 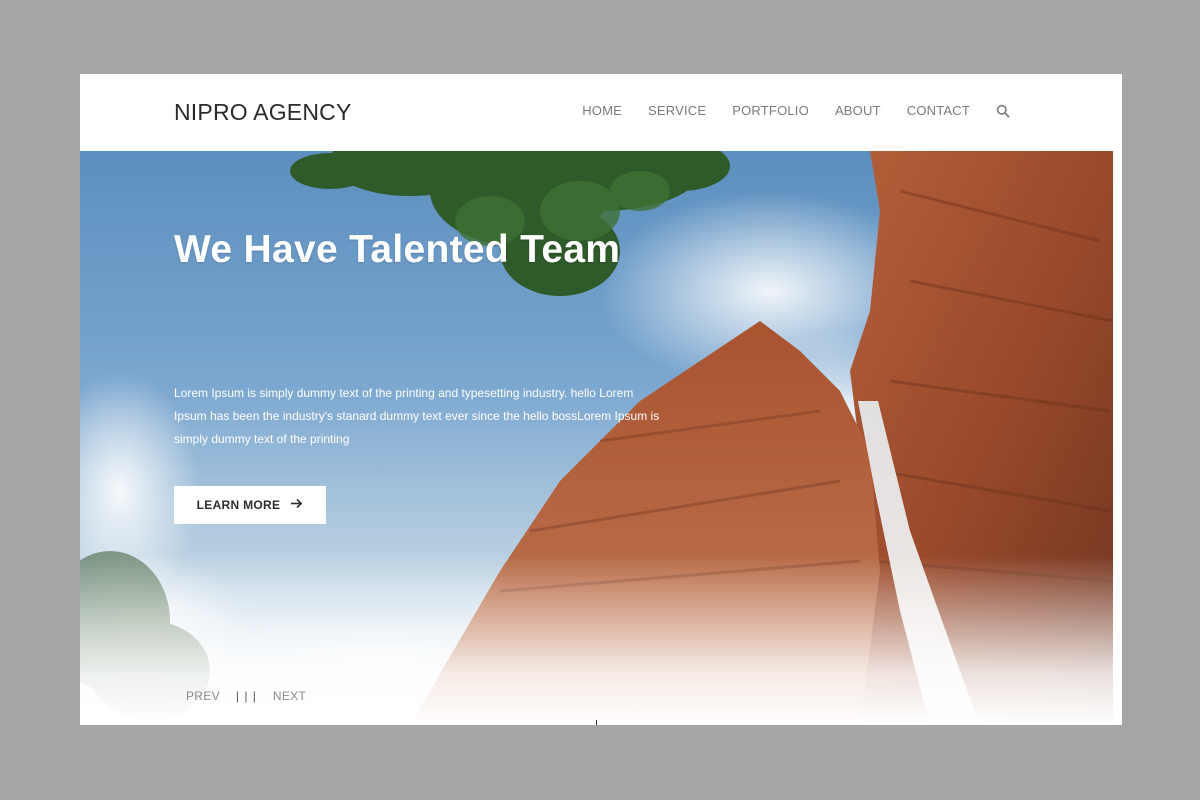 I want to click on search-icon, so click(x=1003, y=111).